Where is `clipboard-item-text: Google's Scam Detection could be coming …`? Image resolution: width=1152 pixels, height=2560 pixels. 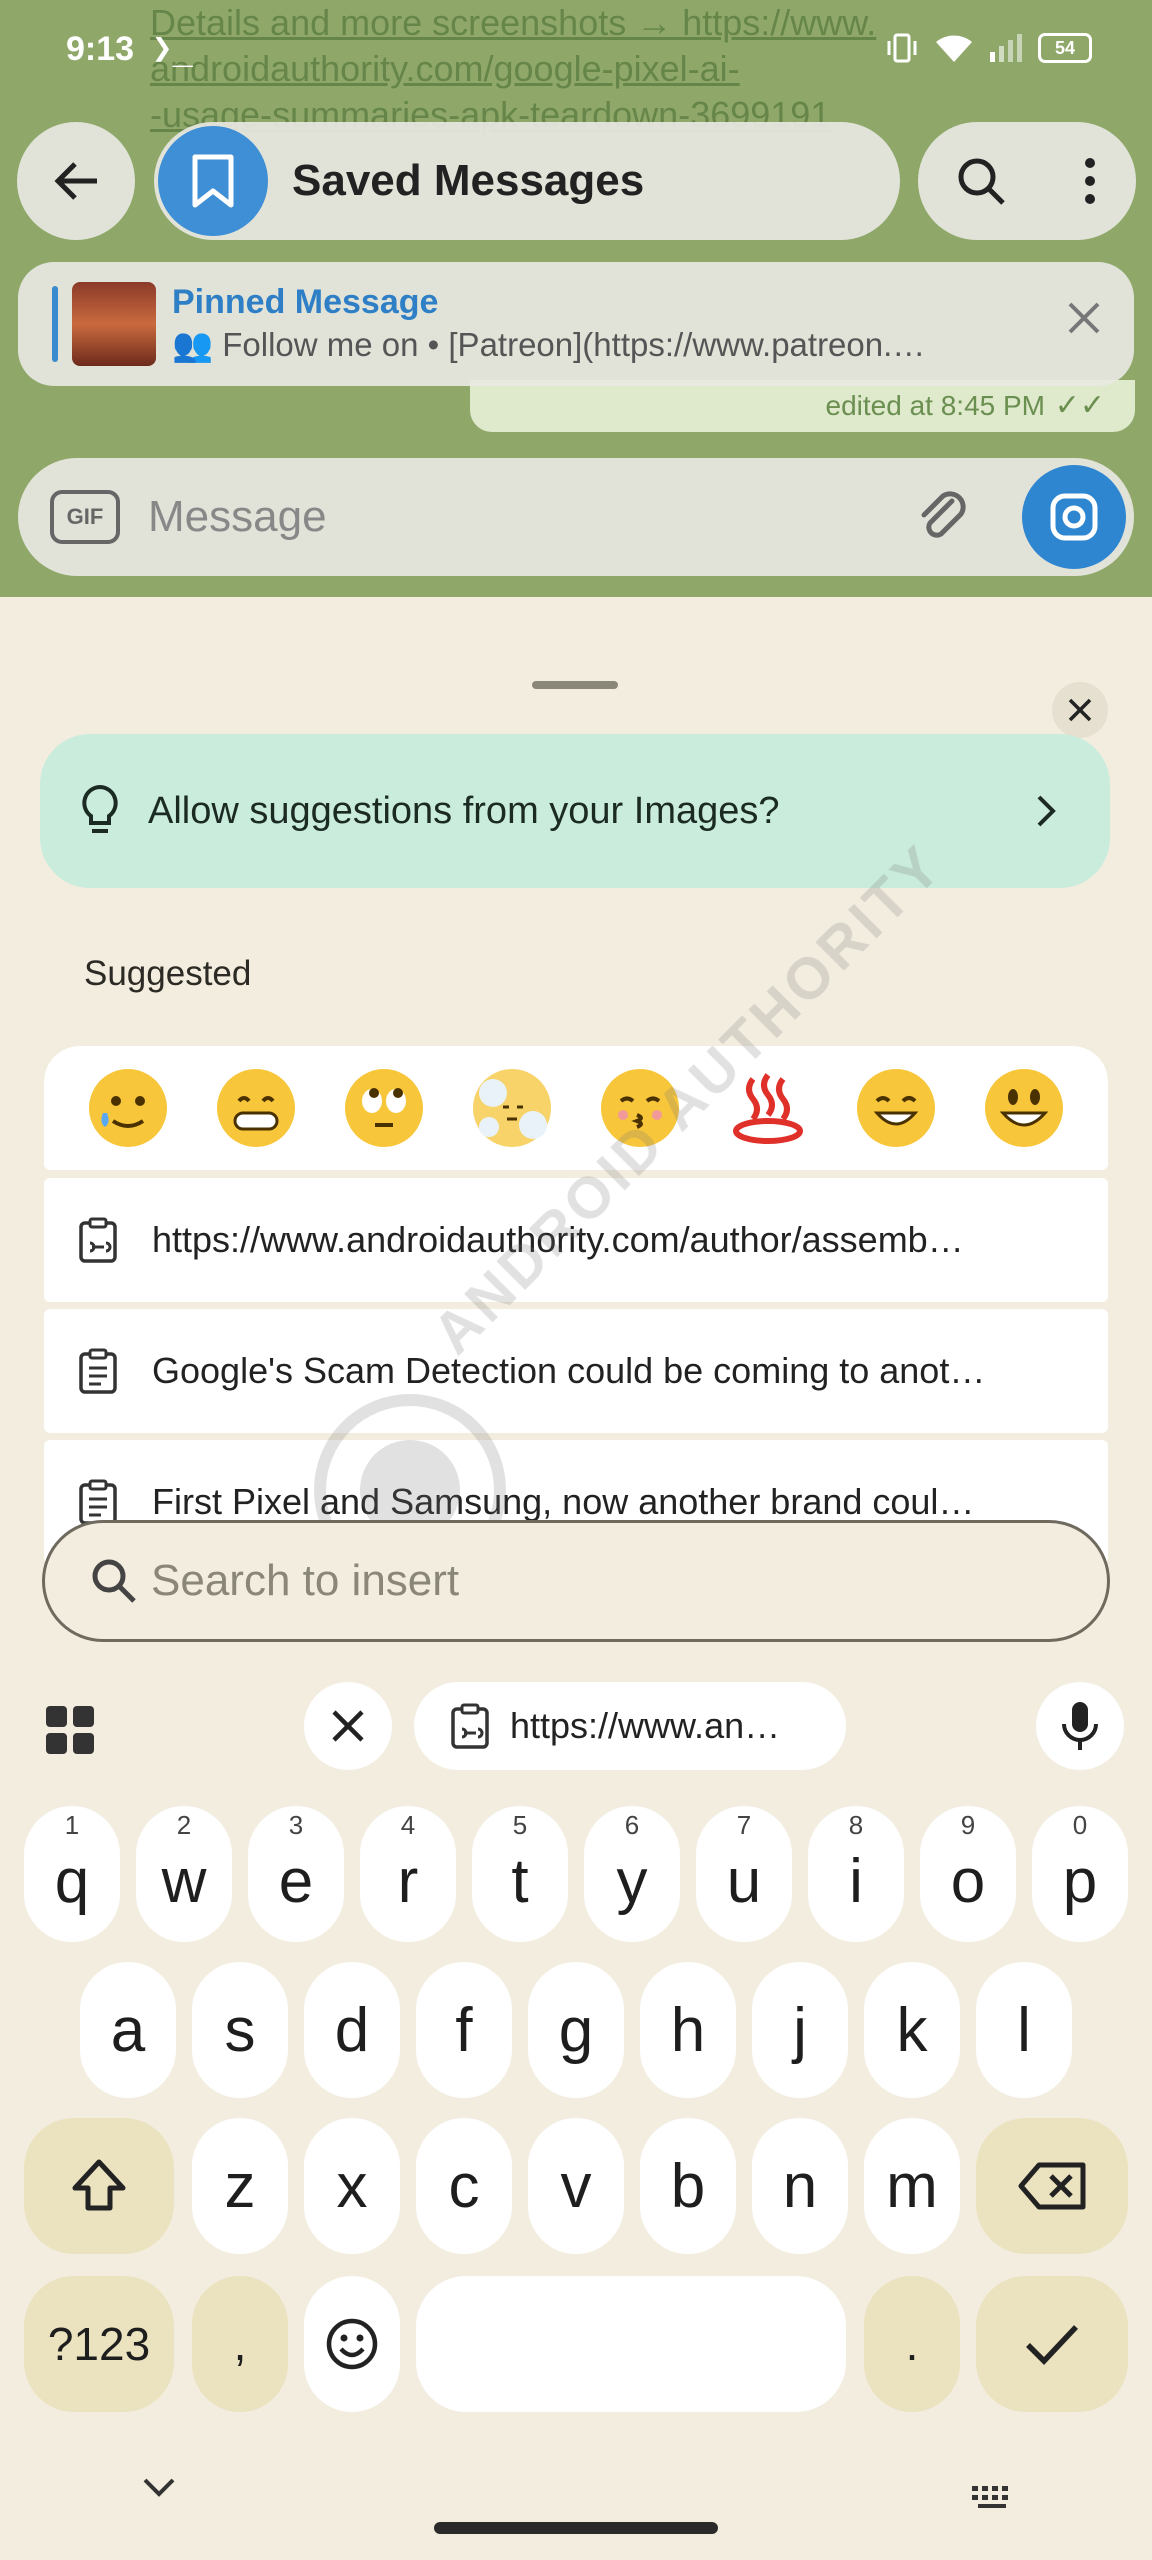 clipboard-item-text: Google's Scam Detection could be coming … is located at coordinates (569, 1370).